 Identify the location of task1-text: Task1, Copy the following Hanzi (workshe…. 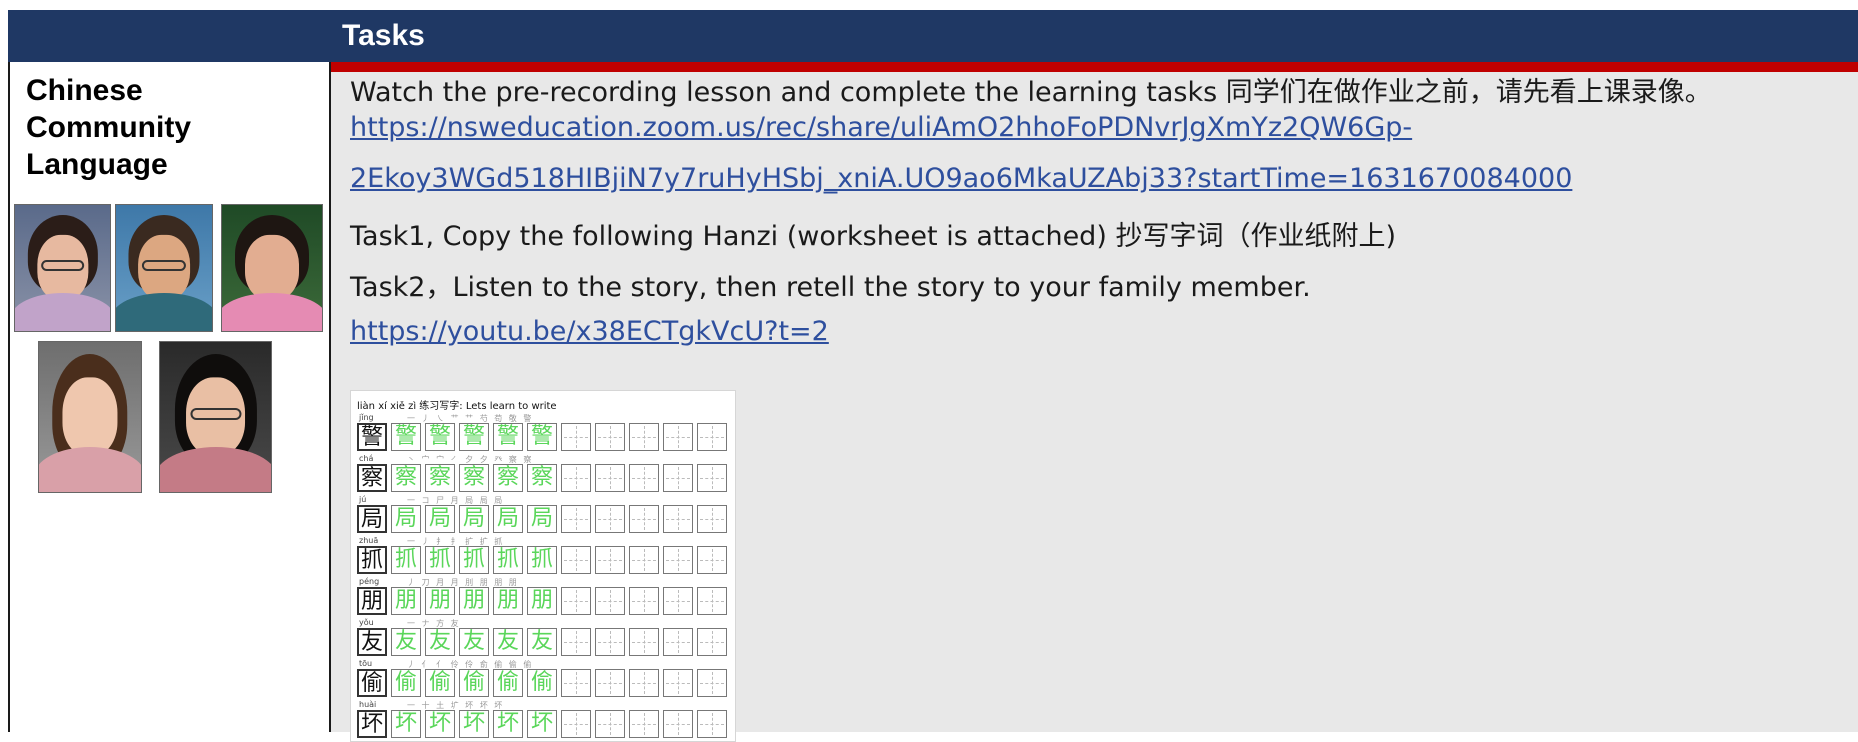
(873, 236).